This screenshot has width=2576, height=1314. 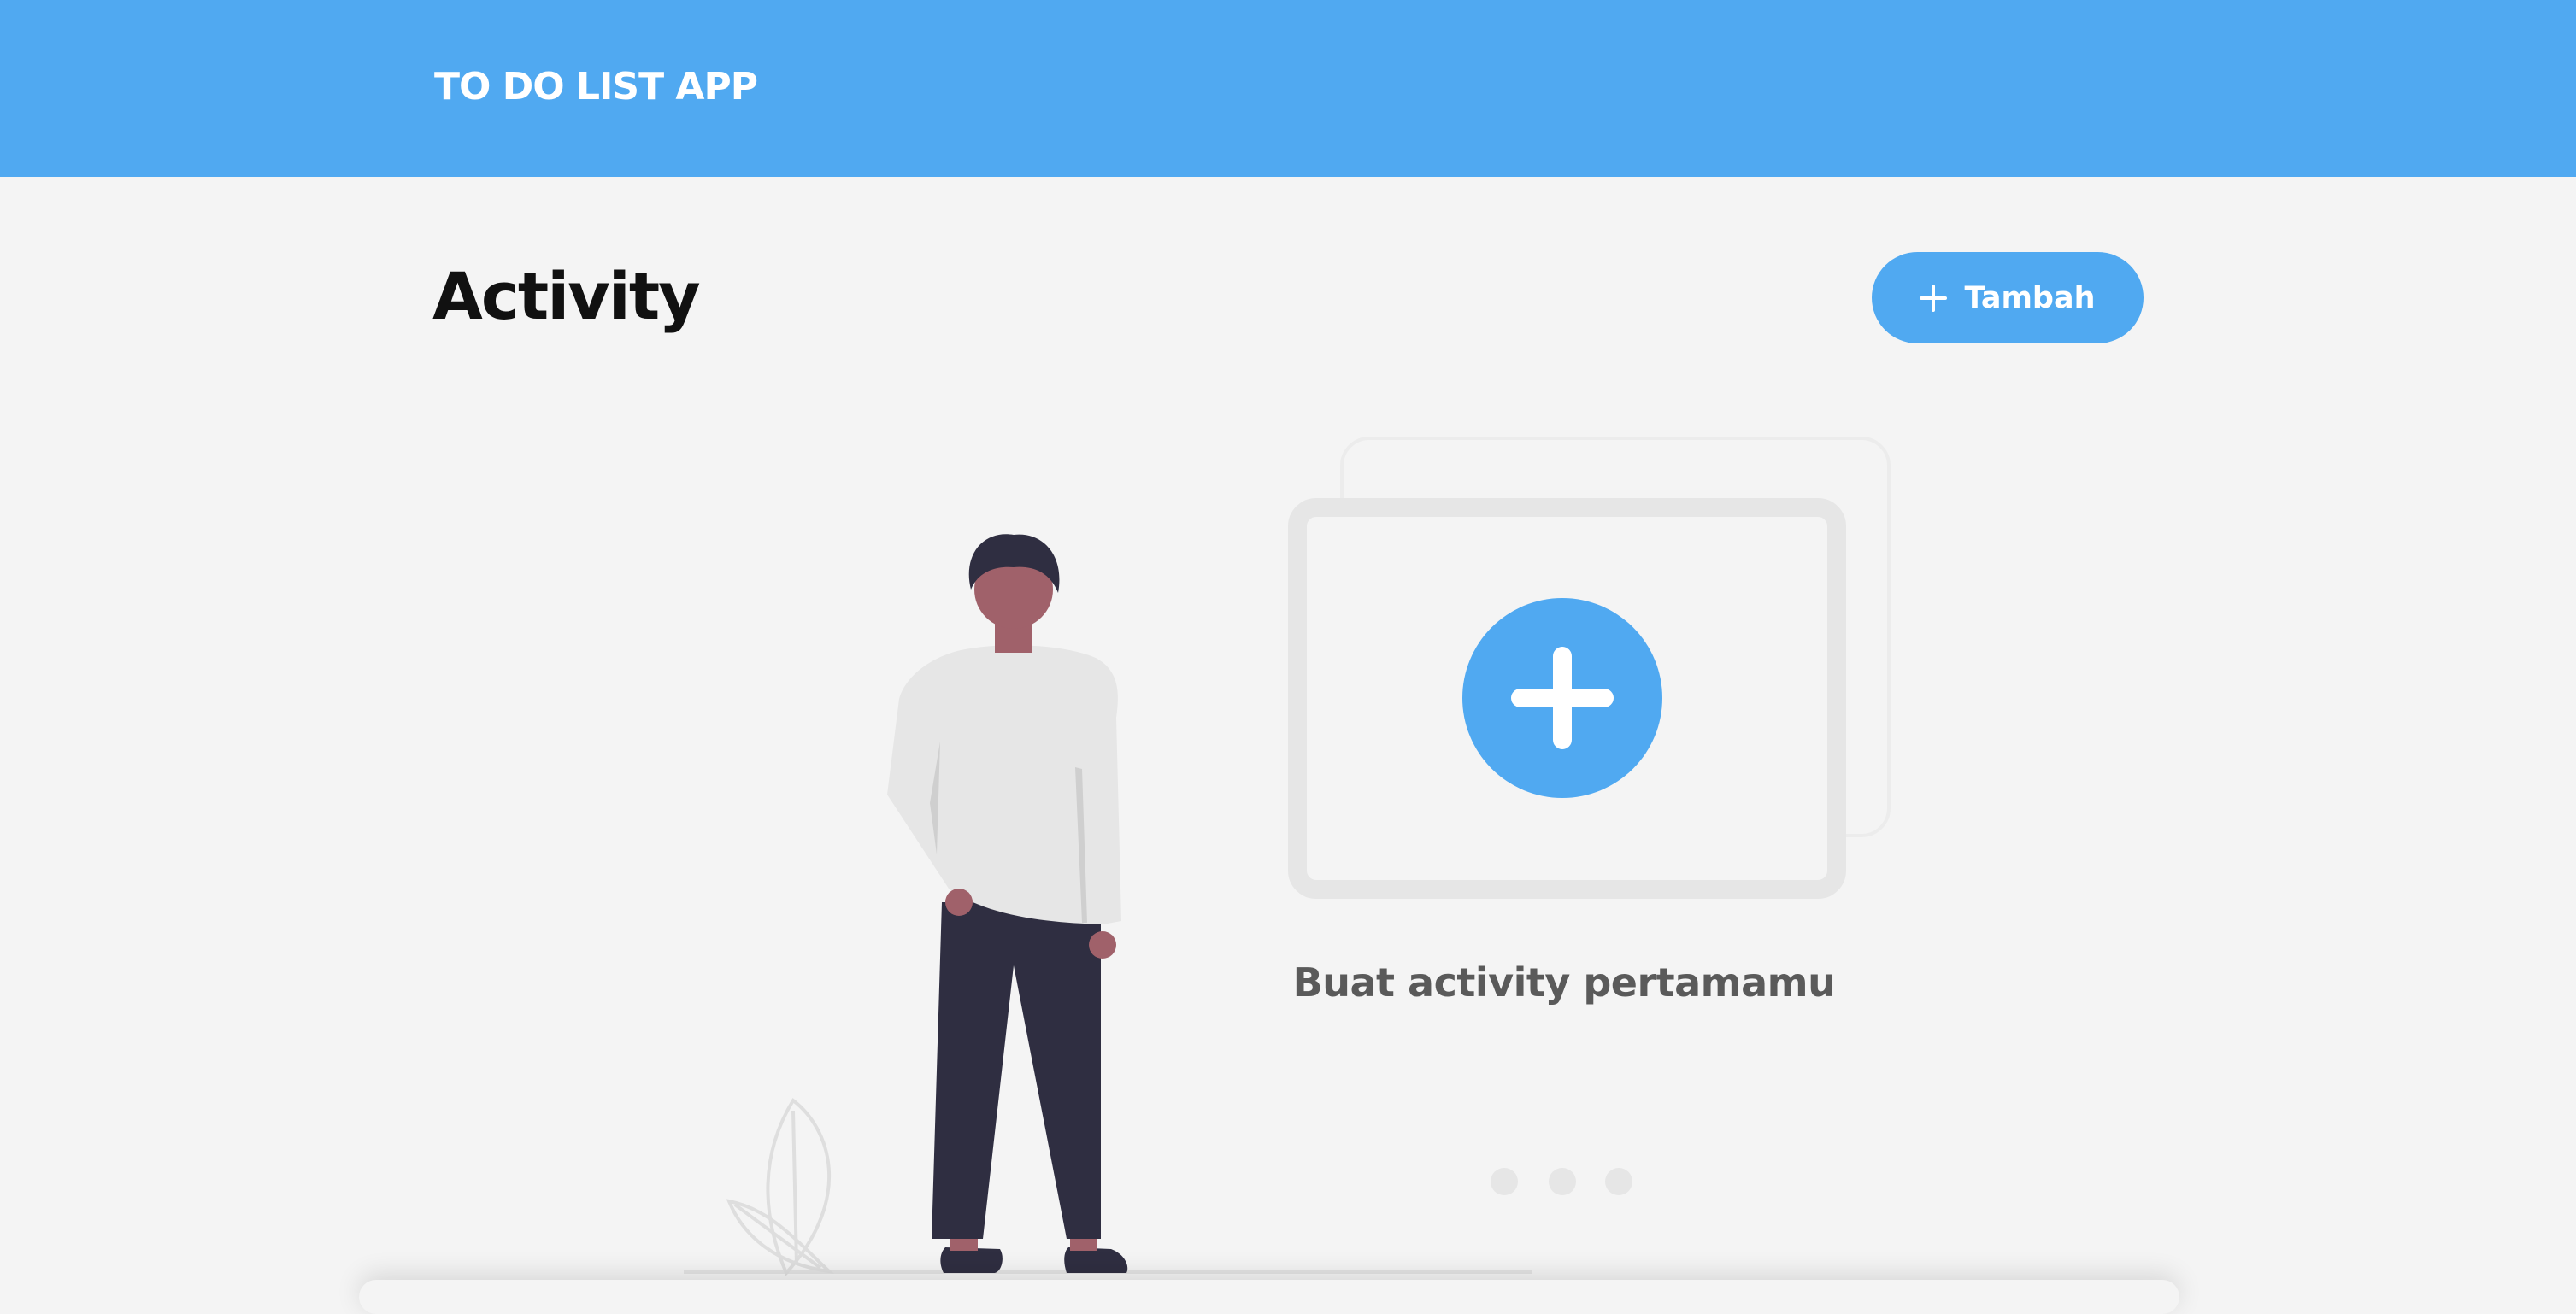 What do you see at coordinates (1269, 1297) in the screenshot?
I see `bottom-panel-edge` at bounding box center [1269, 1297].